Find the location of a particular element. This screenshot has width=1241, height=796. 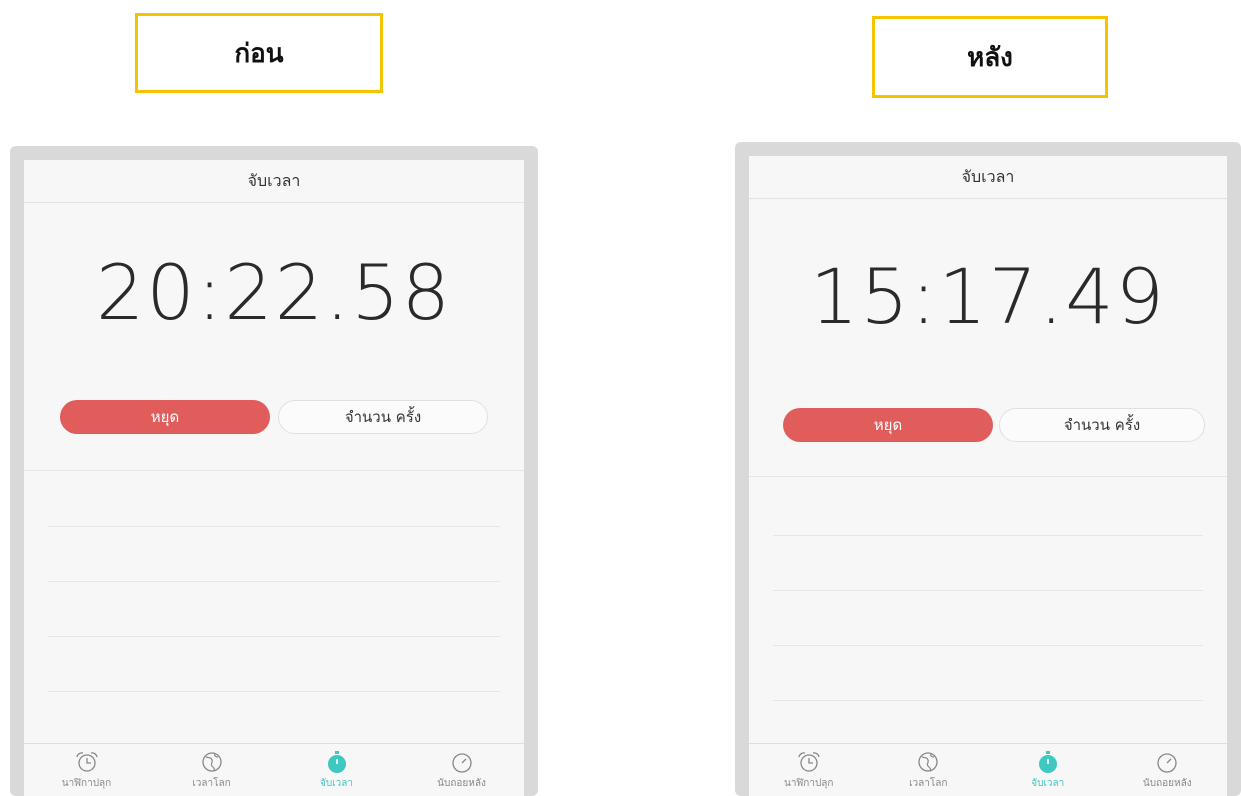

after-label: หลัง is located at coordinates (990, 57).